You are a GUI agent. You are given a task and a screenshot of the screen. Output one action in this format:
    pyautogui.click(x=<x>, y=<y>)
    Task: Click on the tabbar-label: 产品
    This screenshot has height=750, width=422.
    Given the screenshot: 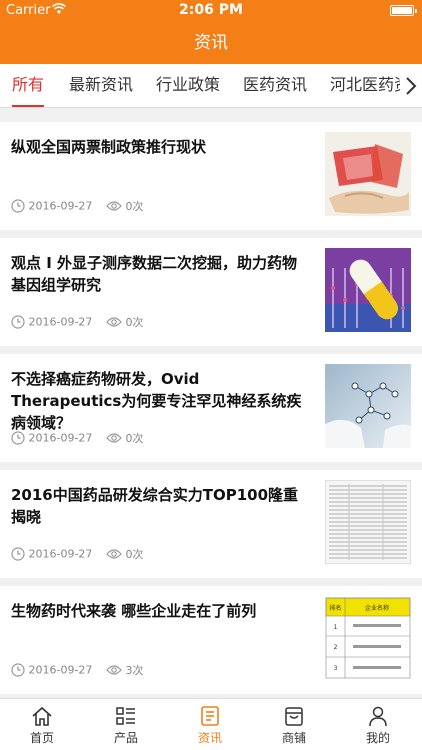 What is the action you would take?
    pyautogui.click(x=125, y=738)
    